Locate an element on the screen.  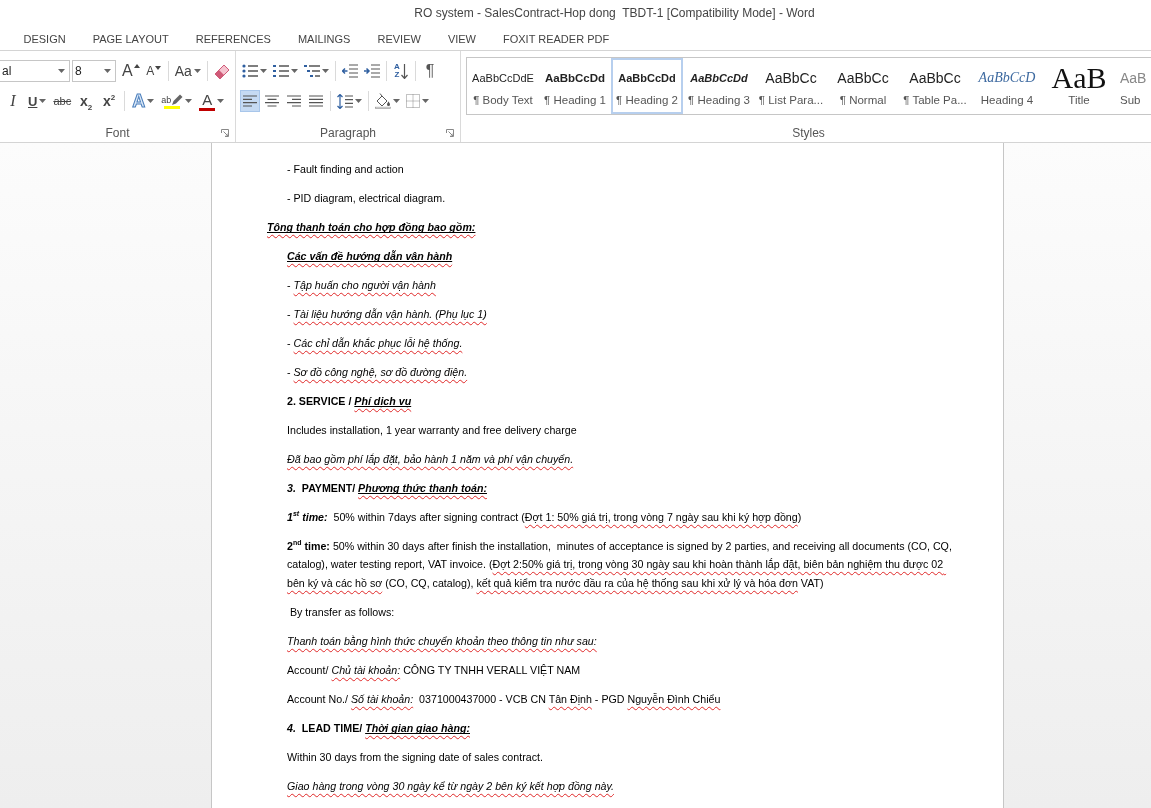
highlight-button: ab is located at coordinates (177, 101).